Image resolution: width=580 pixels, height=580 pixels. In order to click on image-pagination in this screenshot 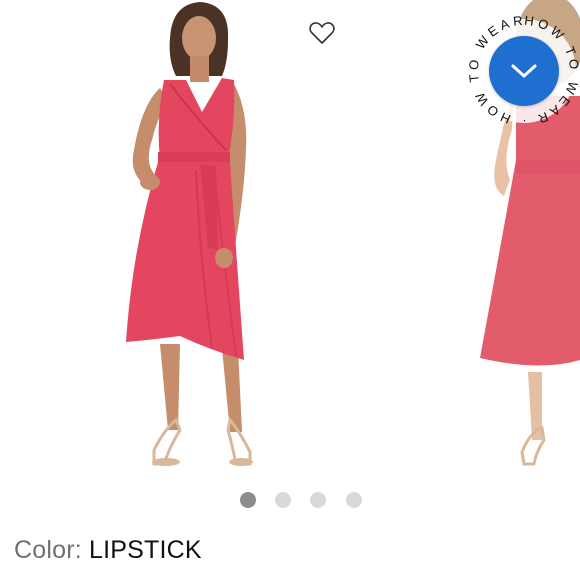, I will do `click(290, 500)`.